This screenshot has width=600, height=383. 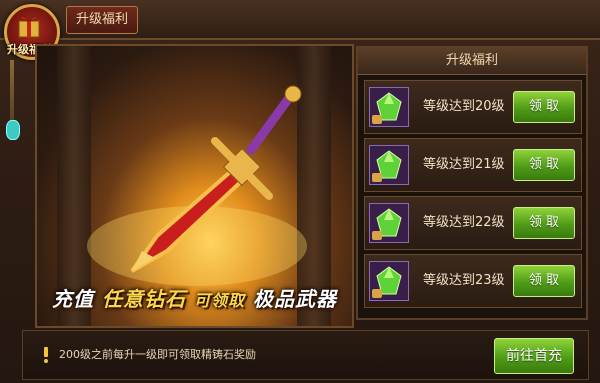 I want to click on banner-slogan: 充值 任意钻石 可领取 极品武器, so click(x=194, y=297).